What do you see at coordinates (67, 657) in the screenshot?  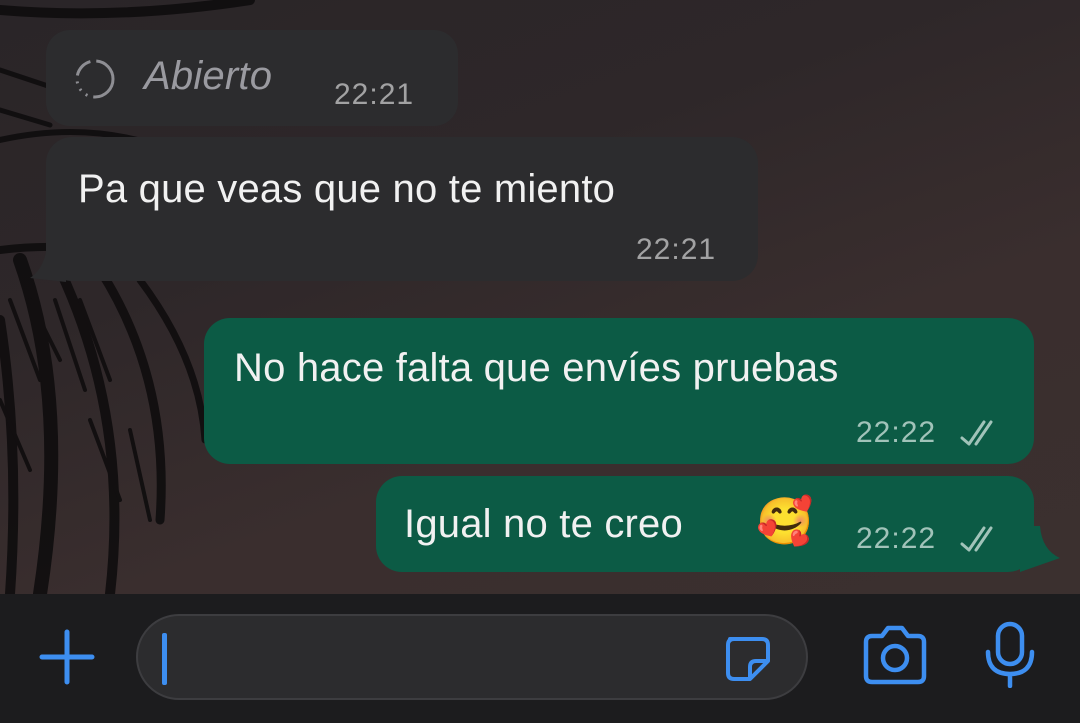 I see `plus-icon` at bounding box center [67, 657].